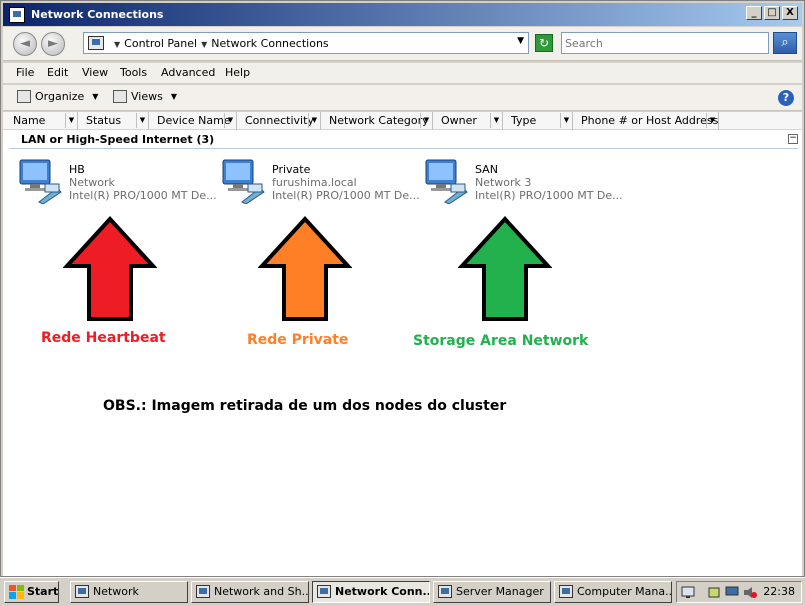 This screenshot has height=606, width=805. What do you see at coordinates (538, 121) in the screenshot?
I see `column-type: Type ▼` at bounding box center [538, 121].